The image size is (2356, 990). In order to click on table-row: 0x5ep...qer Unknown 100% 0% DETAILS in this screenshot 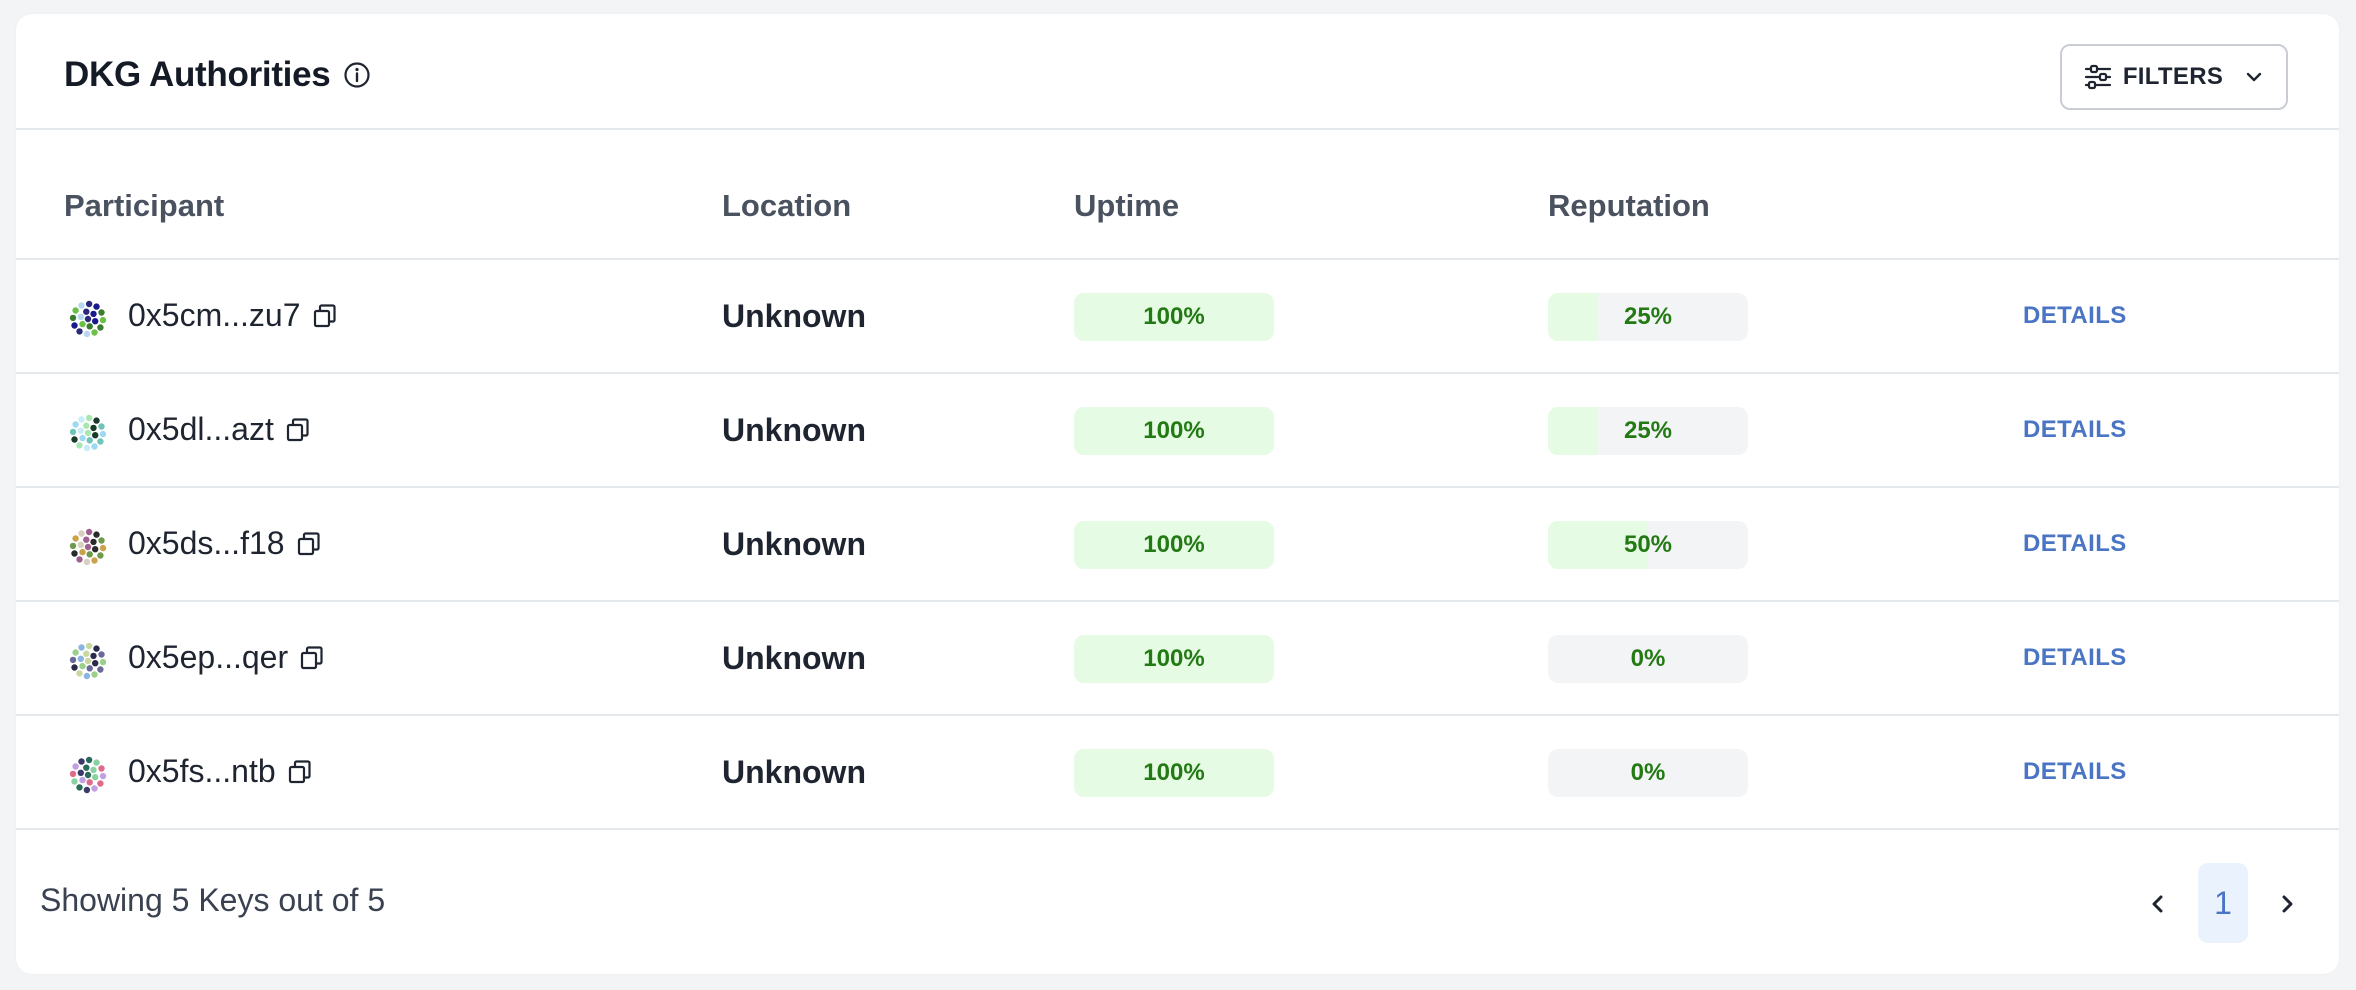, I will do `click(1177, 659)`.